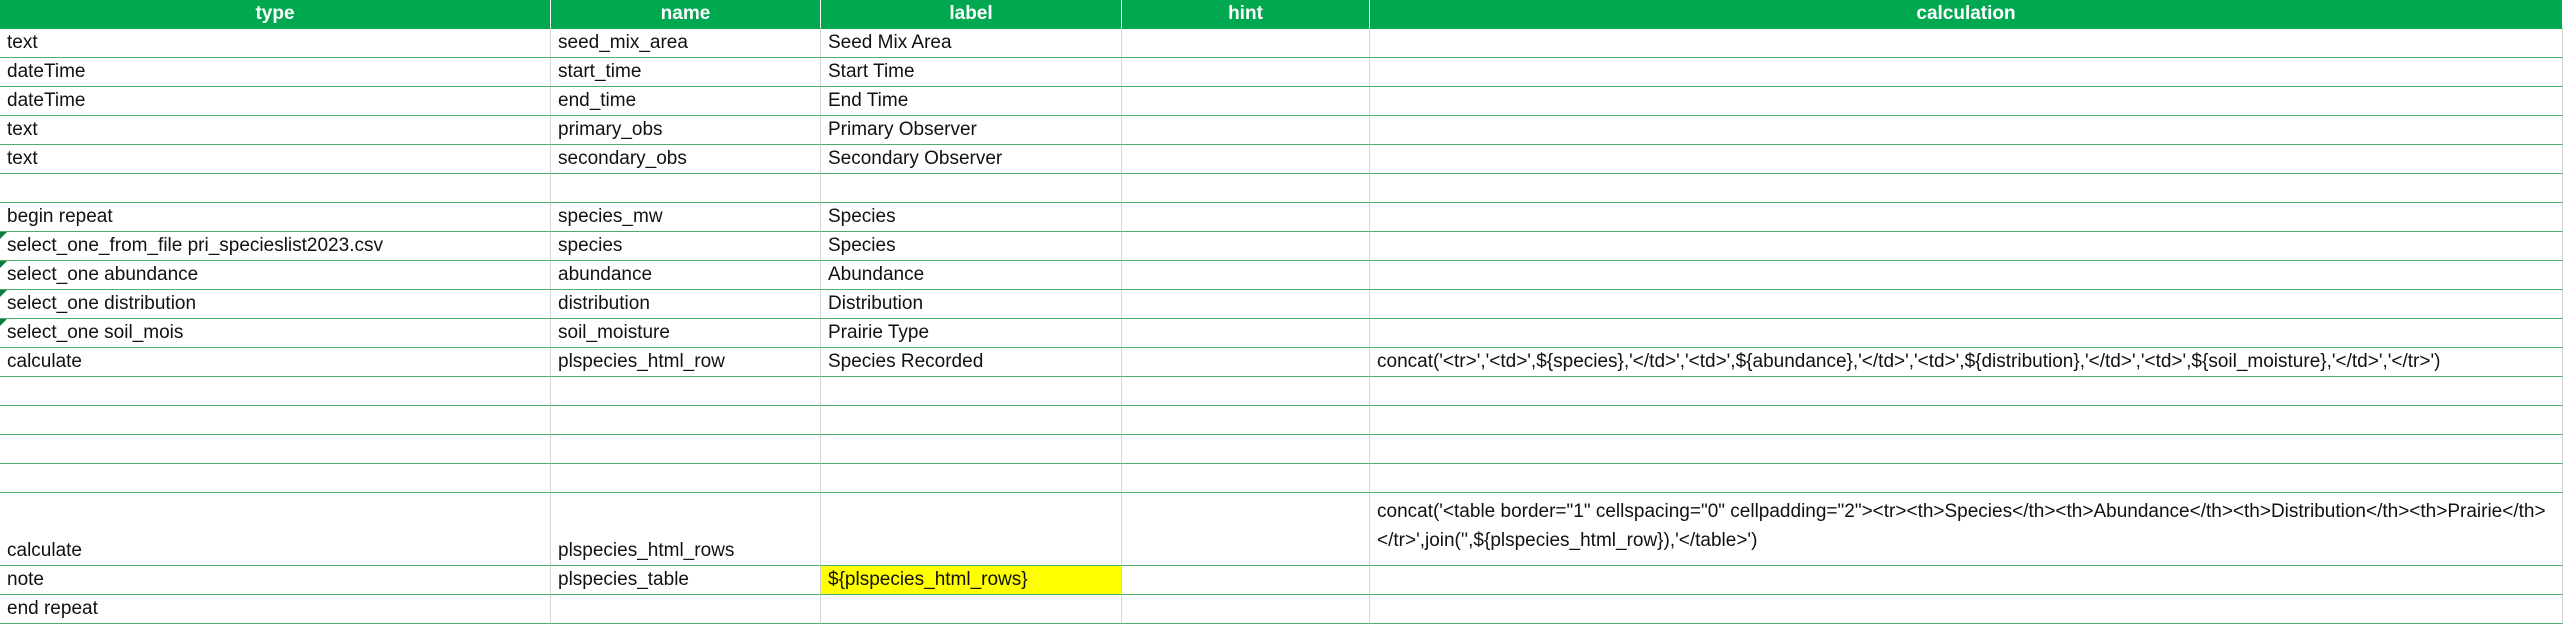 The width and height of the screenshot is (2563, 624). What do you see at coordinates (686, 72) in the screenshot?
I see `cell-name: start_time` at bounding box center [686, 72].